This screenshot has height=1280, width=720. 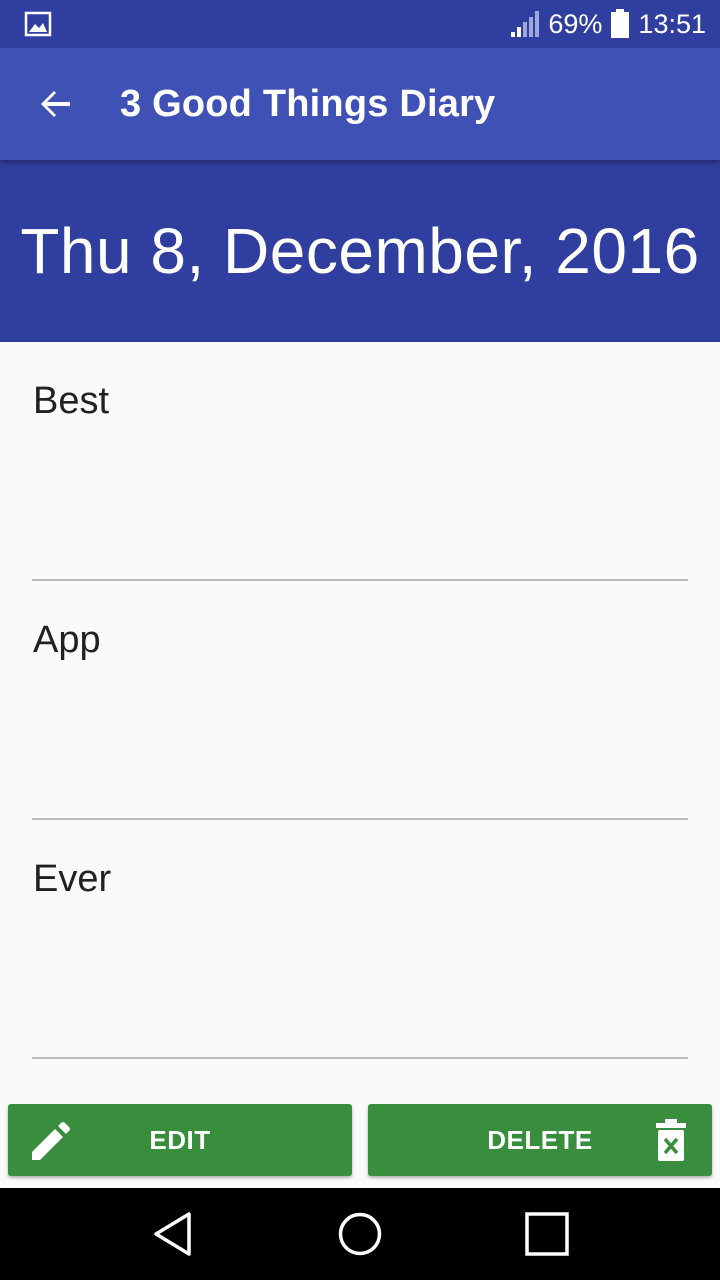 I want to click on arrow-back-icon, so click(x=55, y=104).